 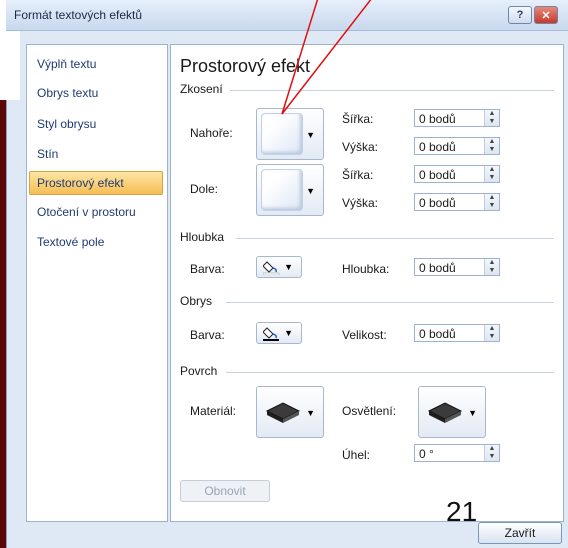 I want to click on contour-color-picker: ▼, so click(x=279, y=333).